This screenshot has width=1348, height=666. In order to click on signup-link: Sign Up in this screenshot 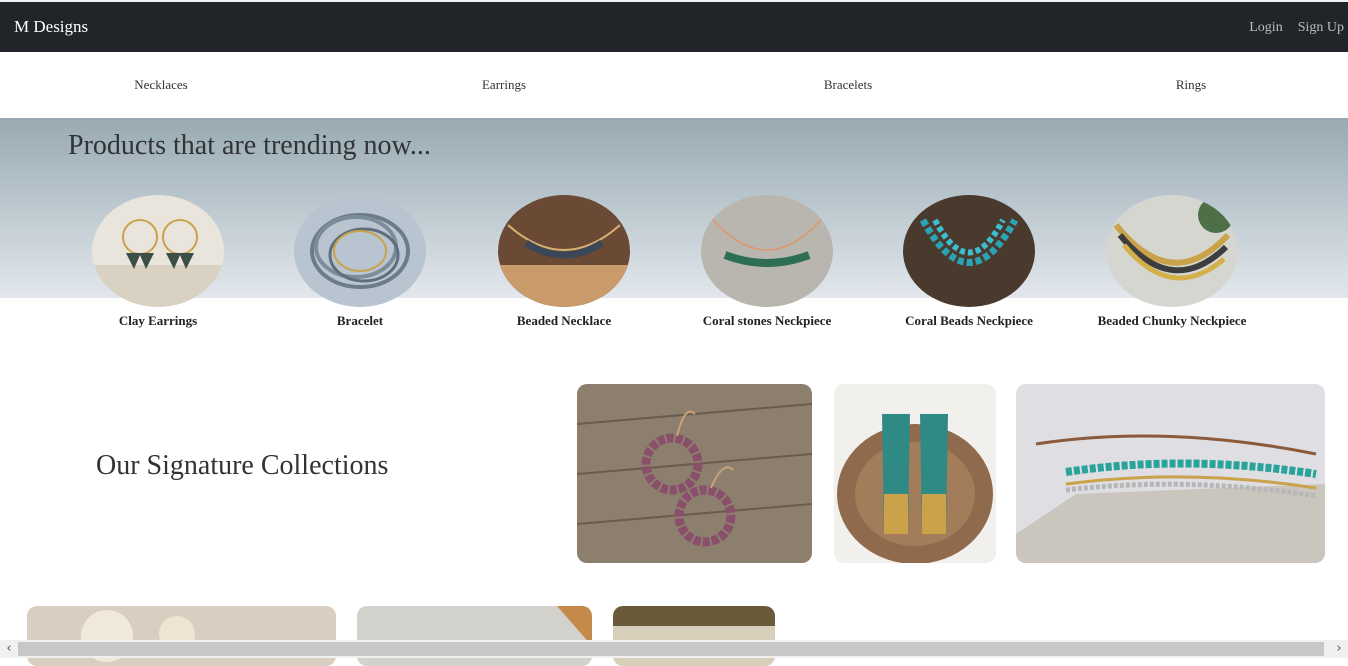, I will do `click(1321, 28)`.